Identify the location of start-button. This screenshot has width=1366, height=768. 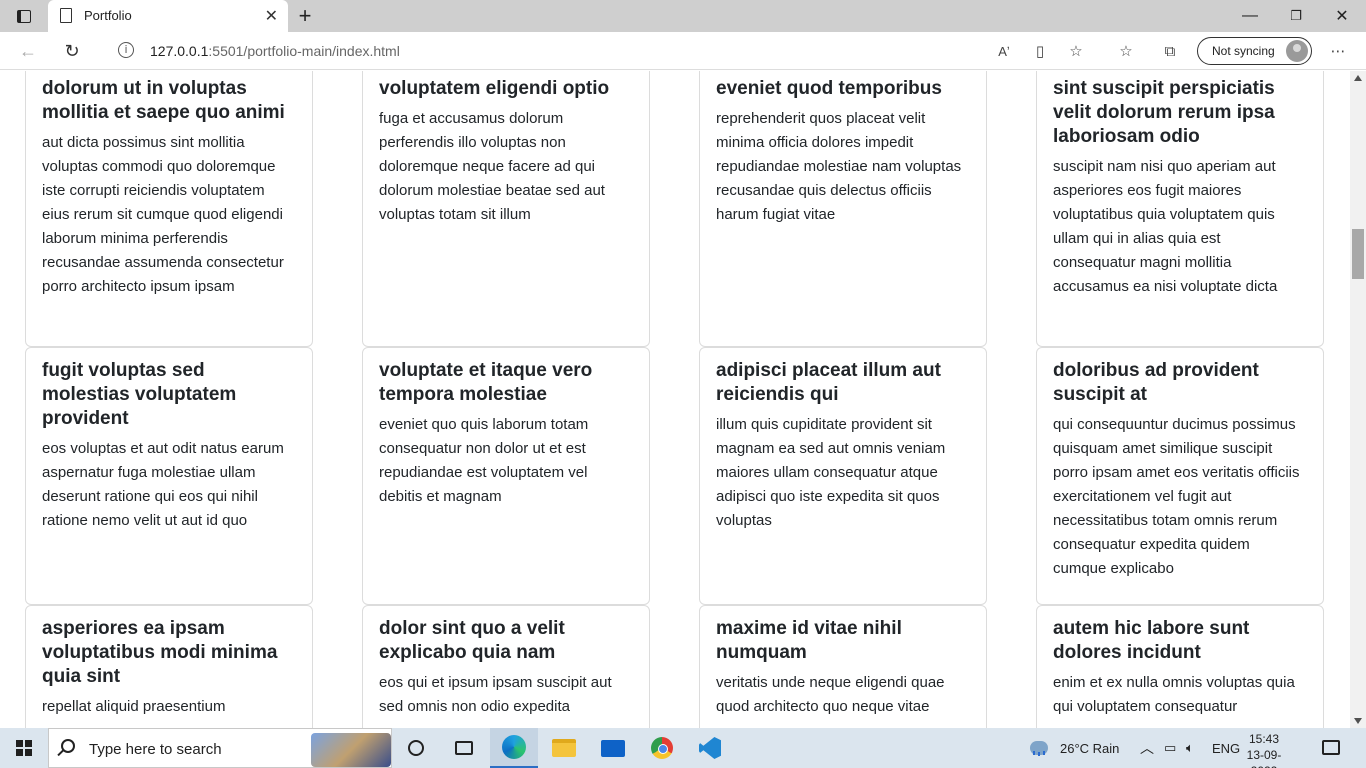
(24, 748).